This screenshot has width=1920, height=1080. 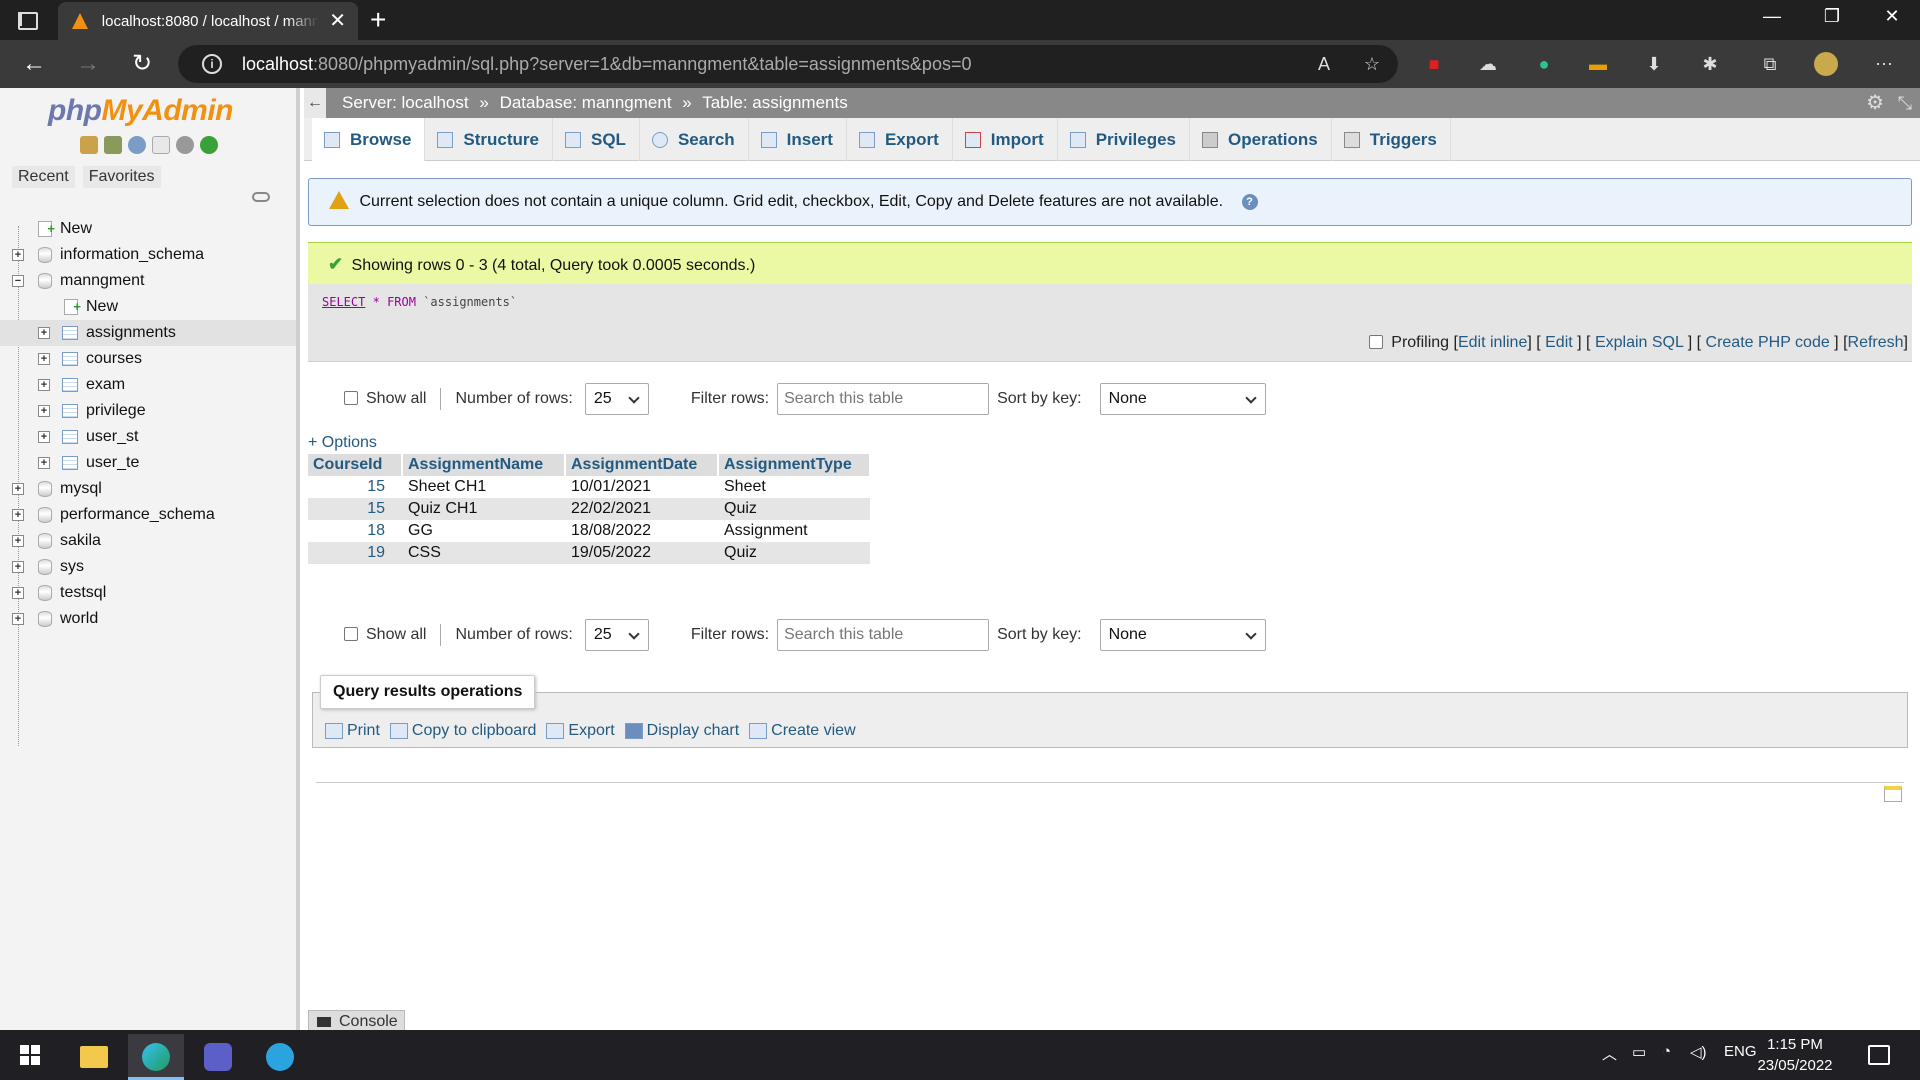 What do you see at coordinates (34, 64) in the screenshot?
I see `back-icon: ←` at bounding box center [34, 64].